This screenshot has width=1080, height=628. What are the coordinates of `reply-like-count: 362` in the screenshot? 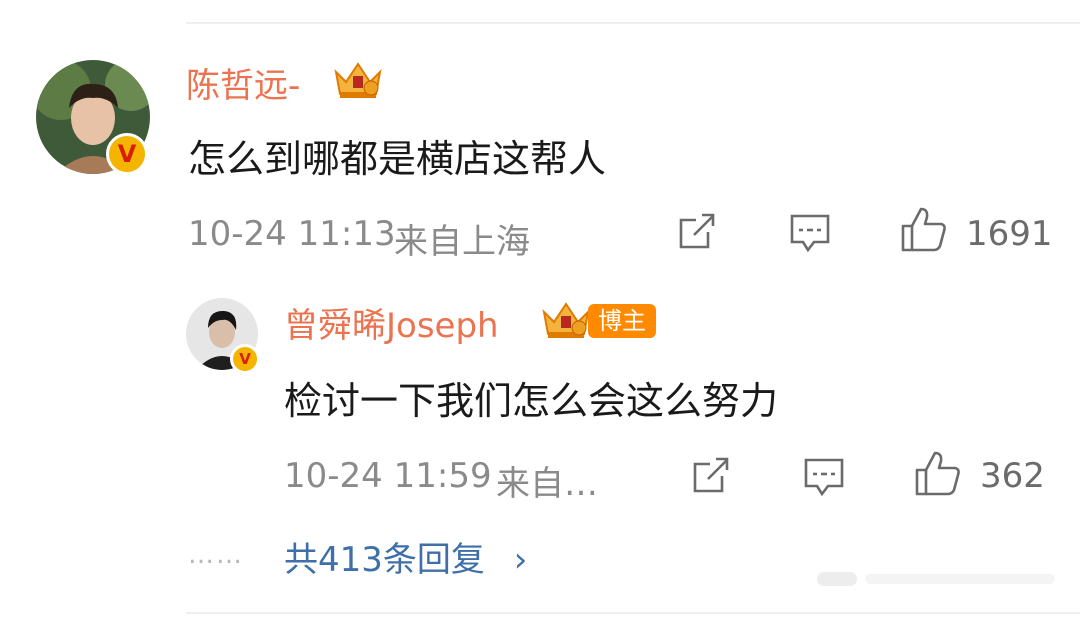 It's located at (1012, 476).